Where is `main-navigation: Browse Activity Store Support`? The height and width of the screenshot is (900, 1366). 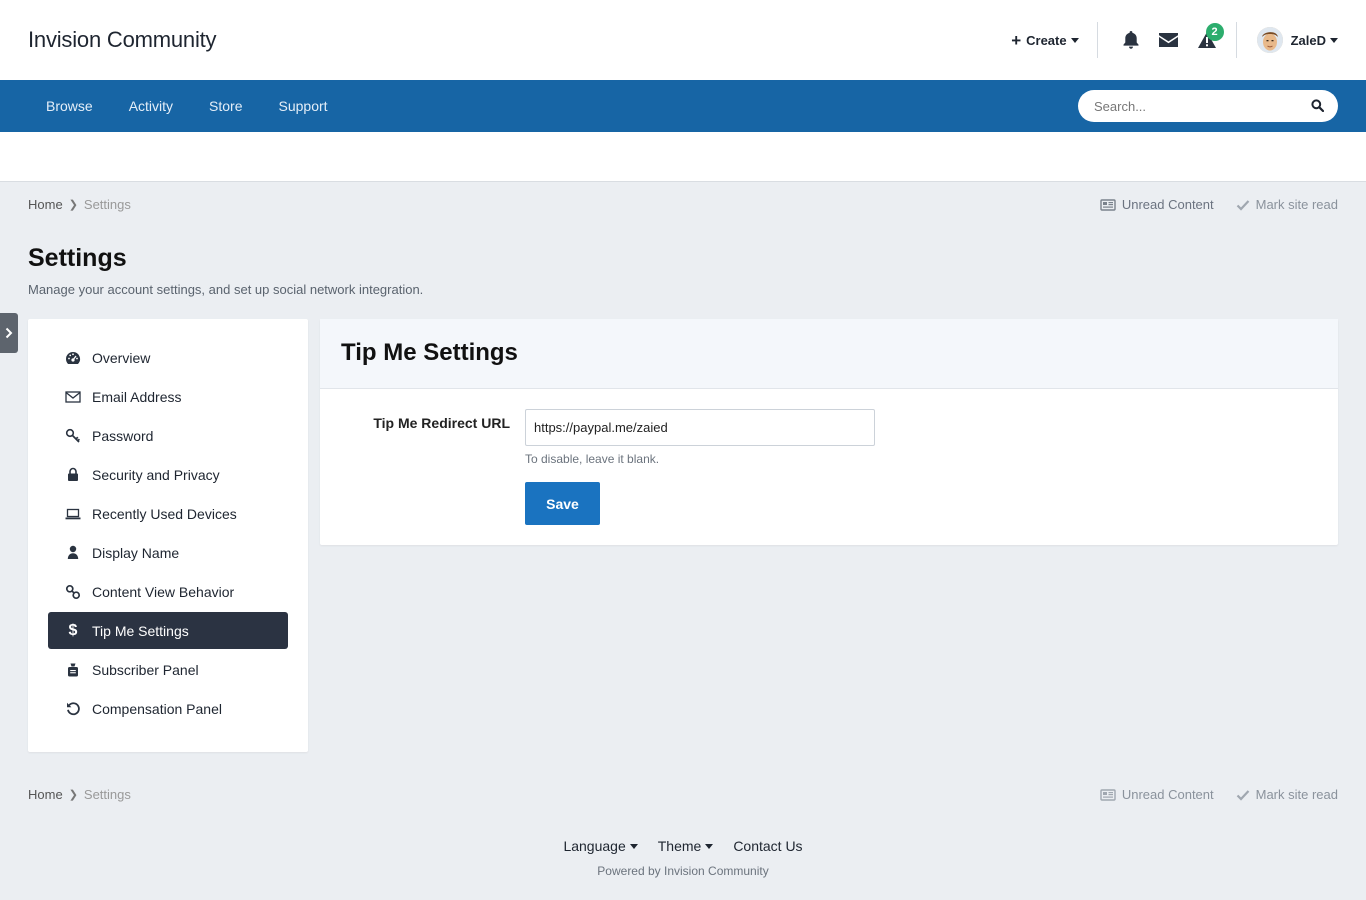 main-navigation: Browse Activity Store Support is located at coordinates (683, 106).